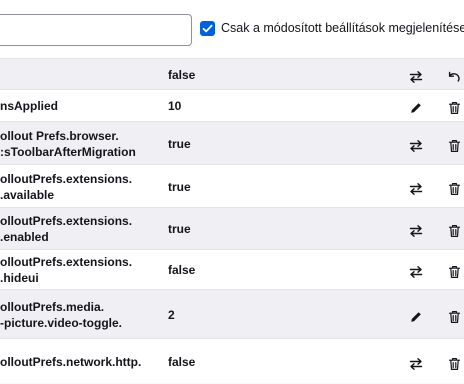 The height and width of the screenshot is (384, 464). I want to click on pref-name: olloutPrefs.network.http., so click(71, 361).